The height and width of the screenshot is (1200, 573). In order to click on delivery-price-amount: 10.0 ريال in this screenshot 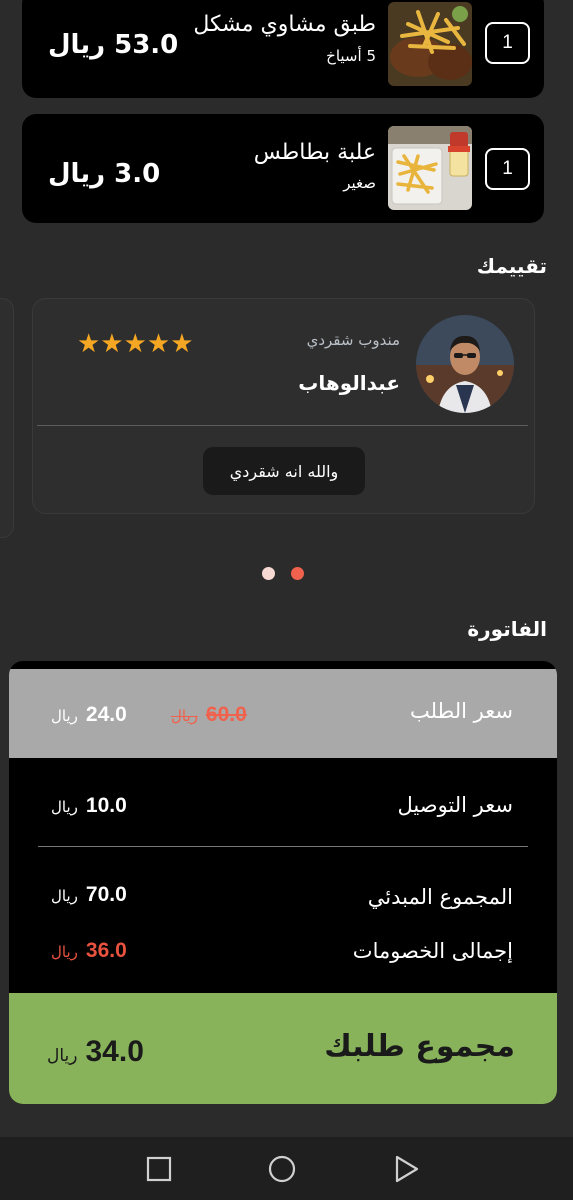, I will do `click(89, 806)`.